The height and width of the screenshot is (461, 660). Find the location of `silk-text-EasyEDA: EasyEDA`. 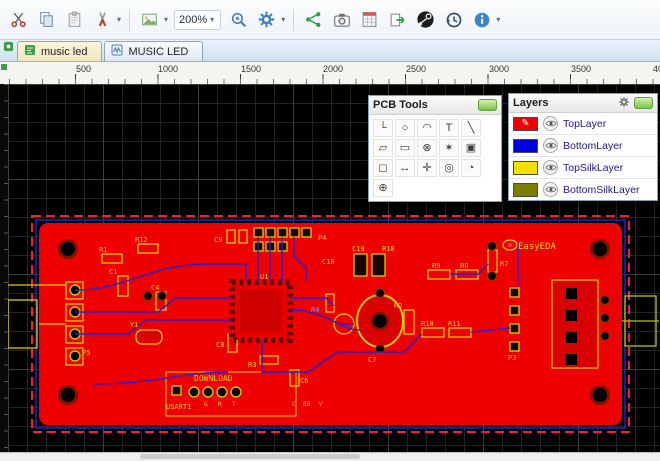

silk-text-EasyEDA: EasyEDA is located at coordinates (537, 247).